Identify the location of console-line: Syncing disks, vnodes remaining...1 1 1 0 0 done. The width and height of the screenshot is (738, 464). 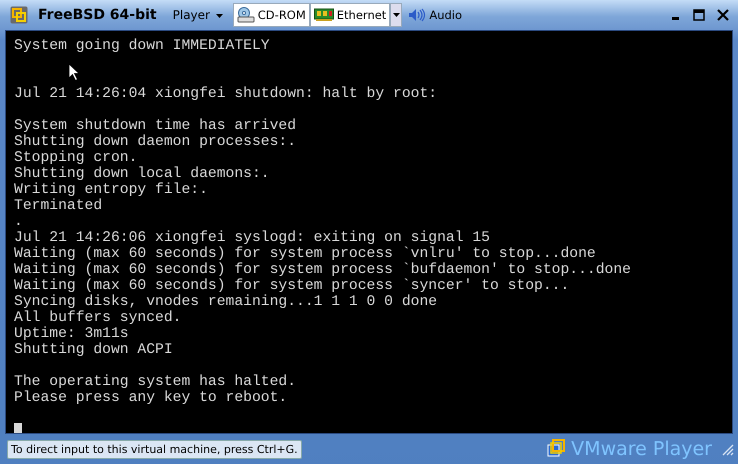
(226, 302).